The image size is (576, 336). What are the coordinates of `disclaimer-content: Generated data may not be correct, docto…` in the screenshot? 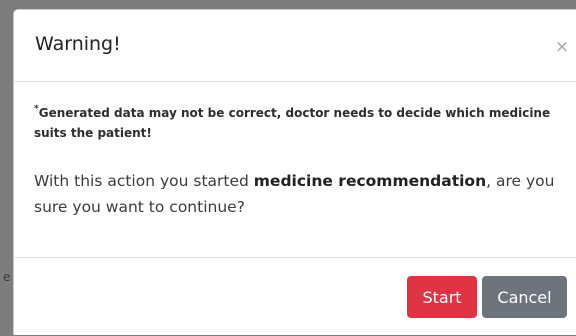 It's located at (292, 123).